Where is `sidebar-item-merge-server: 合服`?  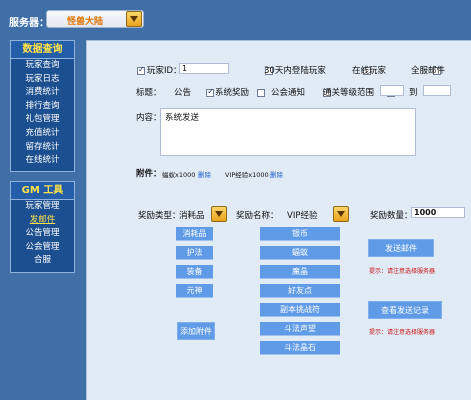
sidebar-item-merge-server: 合服 is located at coordinates (42, 261).